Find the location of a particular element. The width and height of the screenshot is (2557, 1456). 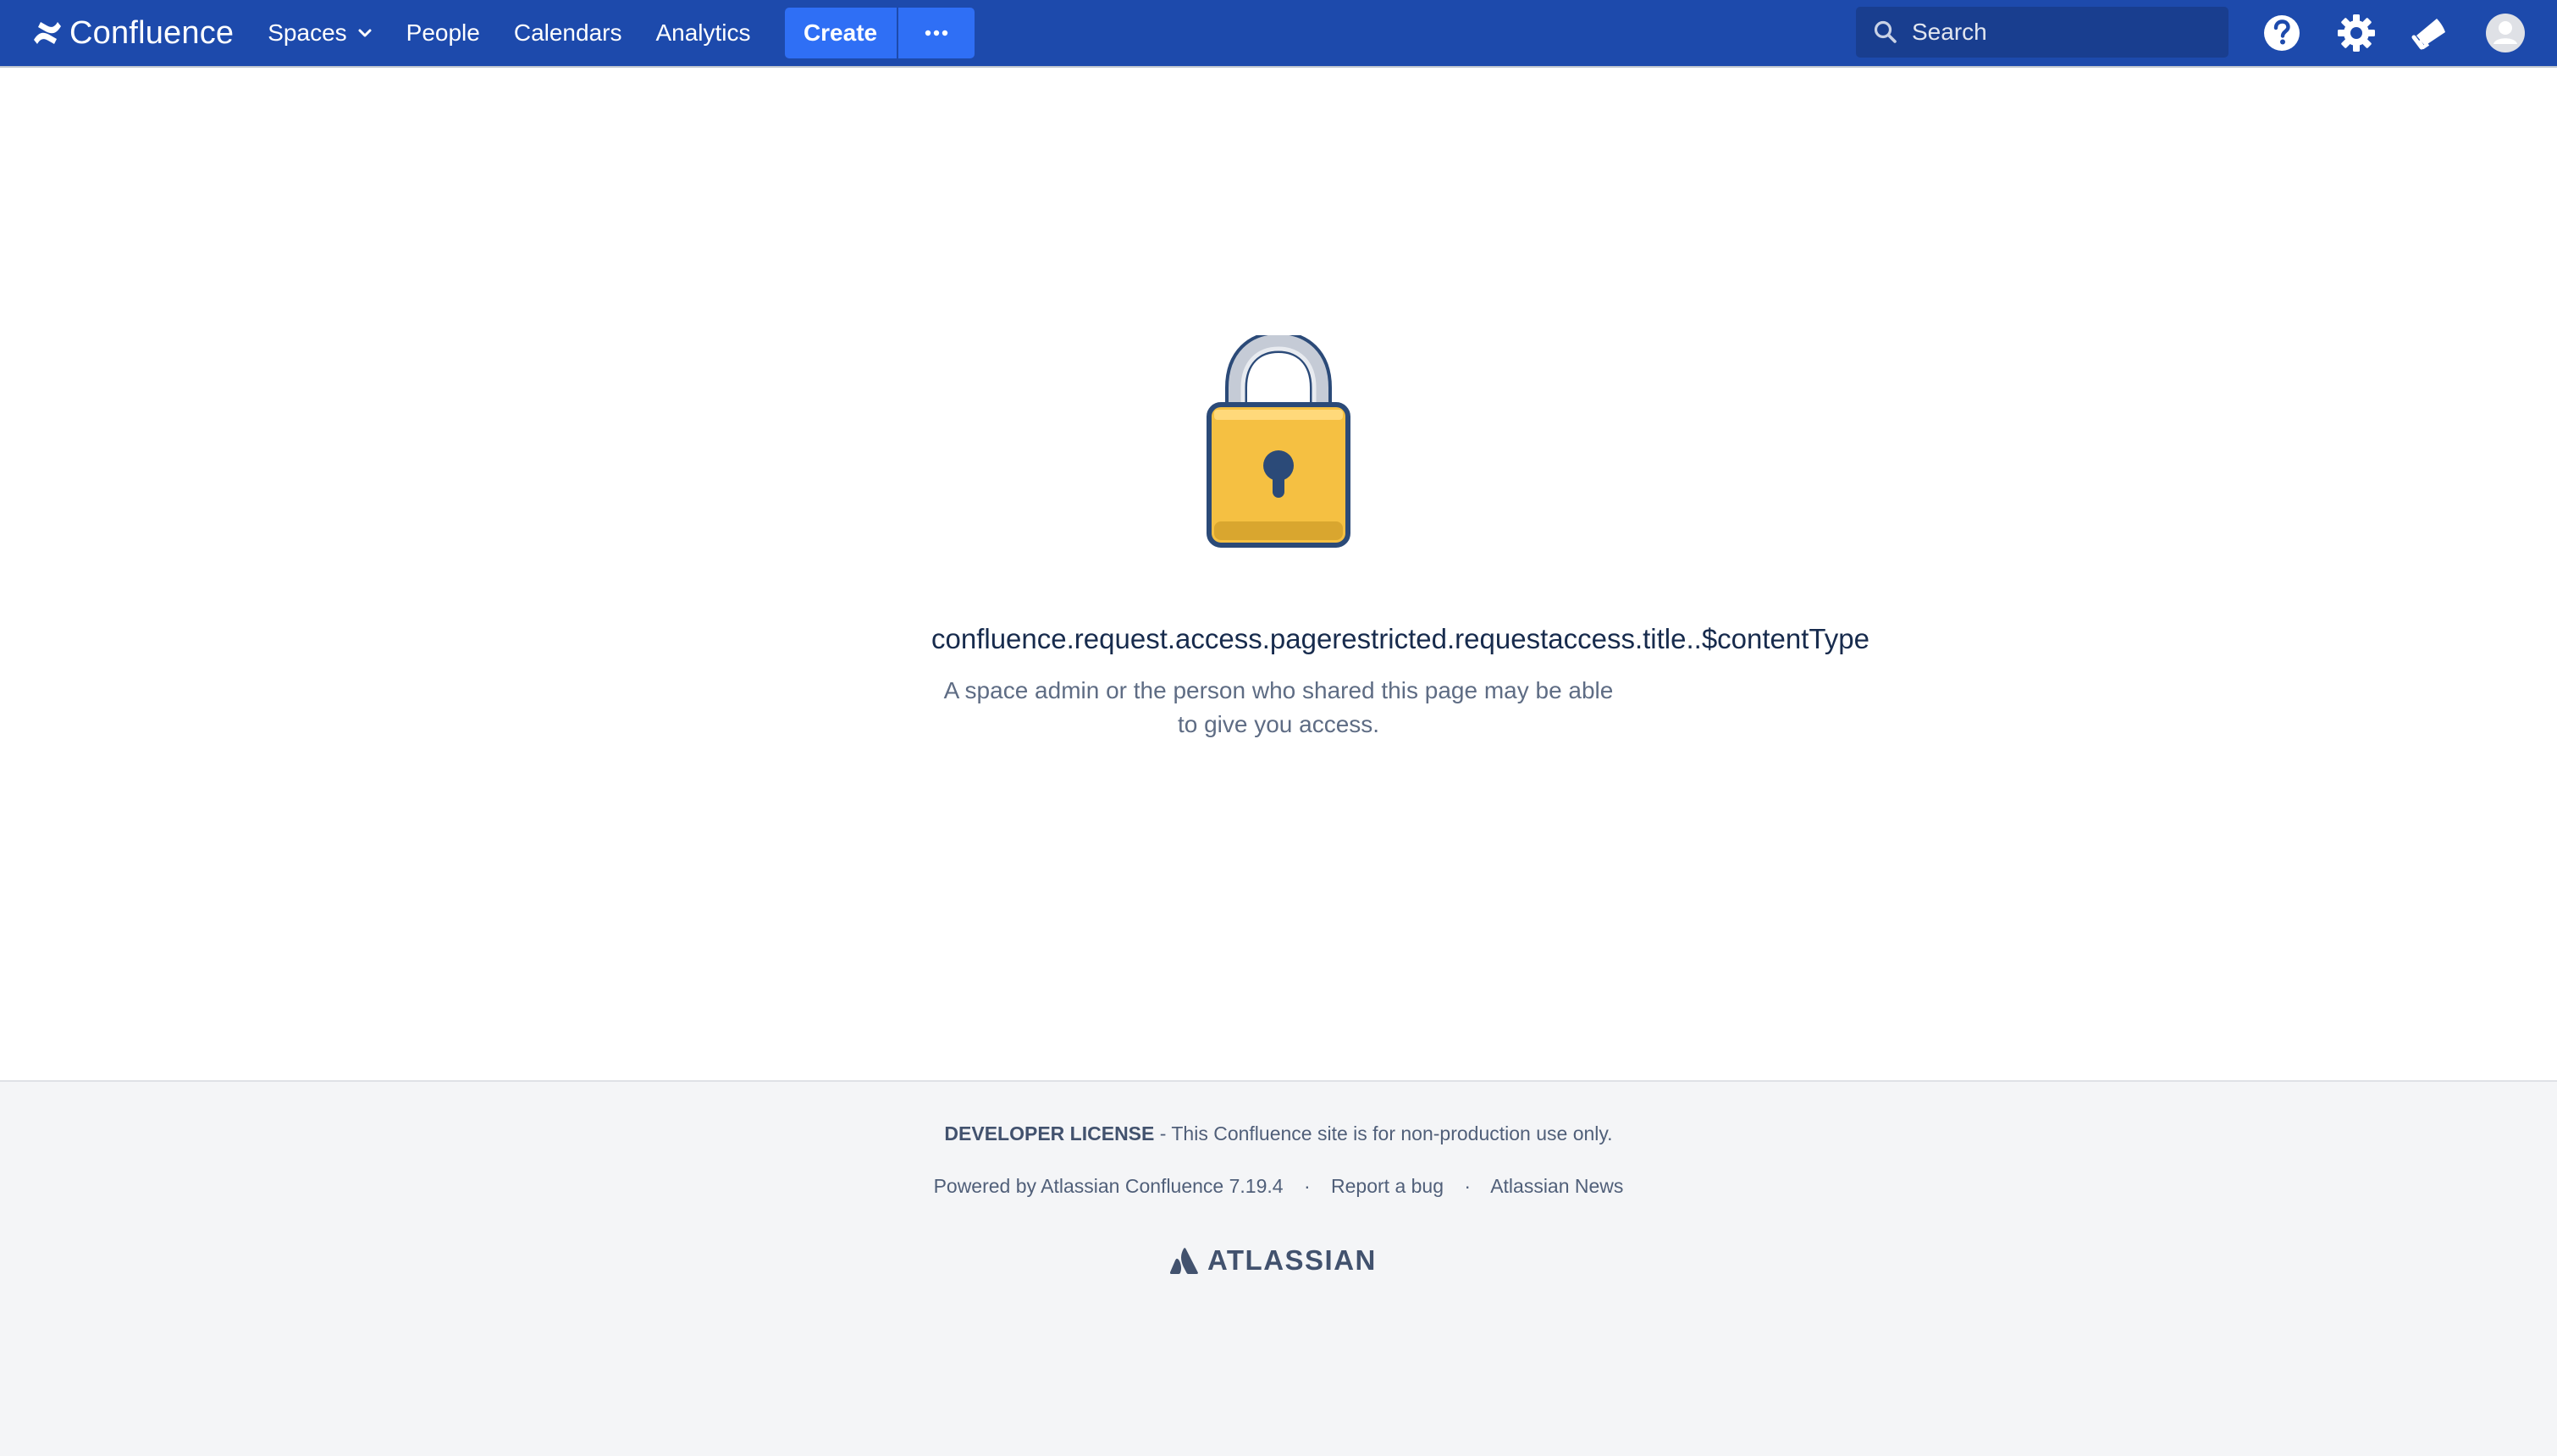

create-button-group: Create is located at coordinates (879, 33).